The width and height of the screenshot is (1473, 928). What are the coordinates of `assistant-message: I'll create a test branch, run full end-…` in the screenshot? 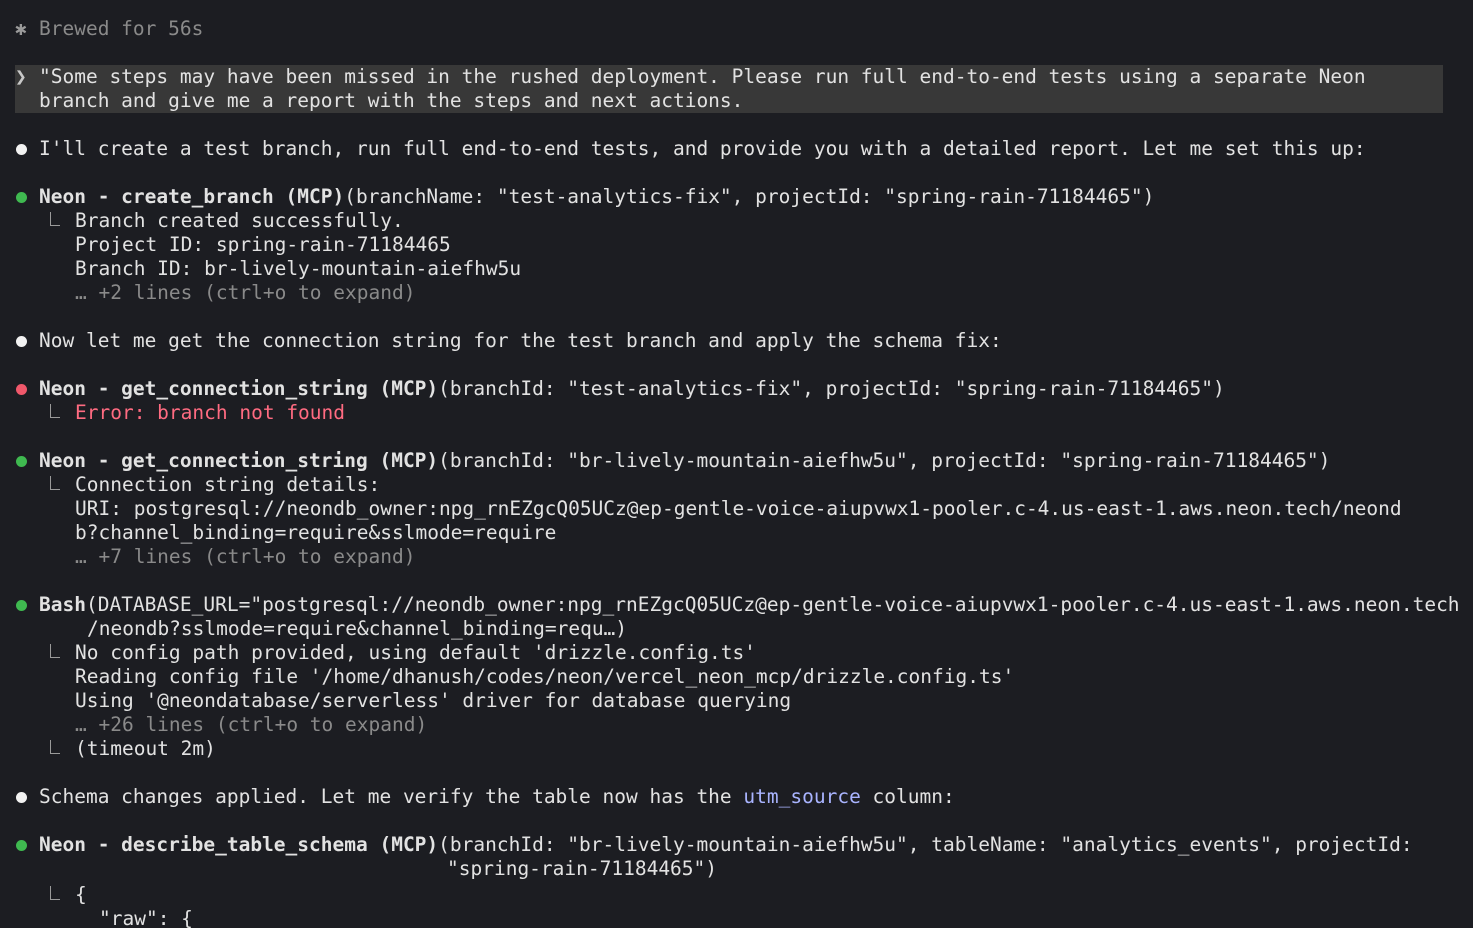 It's located at (736, 149).